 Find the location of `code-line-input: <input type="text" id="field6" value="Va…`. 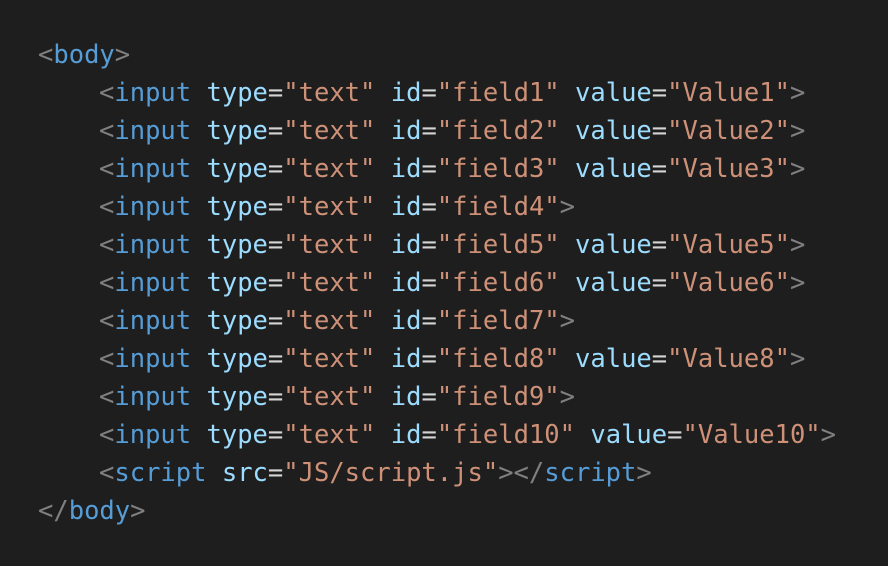

code-line-input: <input type="text" id="field6" value="Va… is located at coordinates (452, 283).